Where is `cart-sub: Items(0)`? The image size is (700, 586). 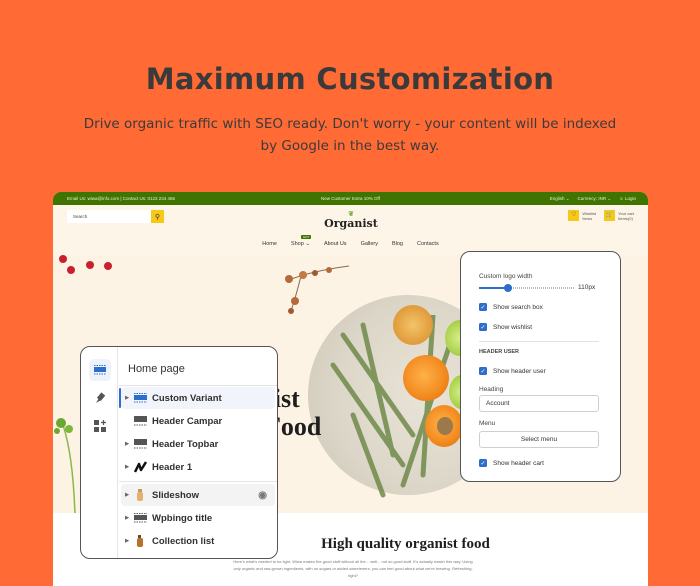 cart-sub: Items(0) is located at coordinates (625, 218).